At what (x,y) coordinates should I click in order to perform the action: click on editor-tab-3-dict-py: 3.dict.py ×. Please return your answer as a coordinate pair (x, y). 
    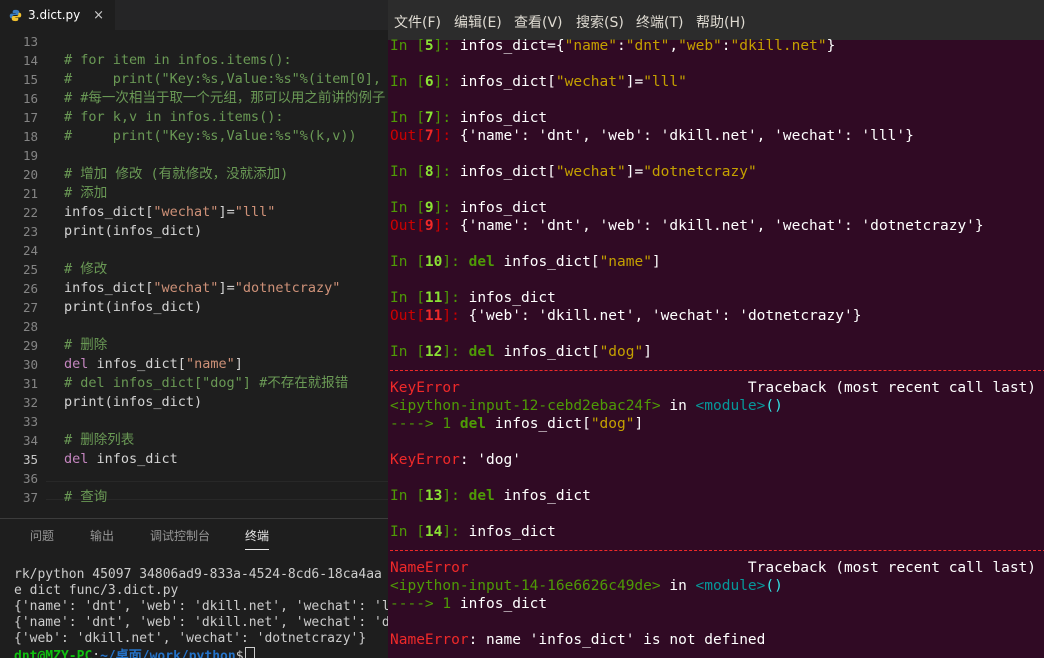
    Looking at the image, I should click on (57, 15).